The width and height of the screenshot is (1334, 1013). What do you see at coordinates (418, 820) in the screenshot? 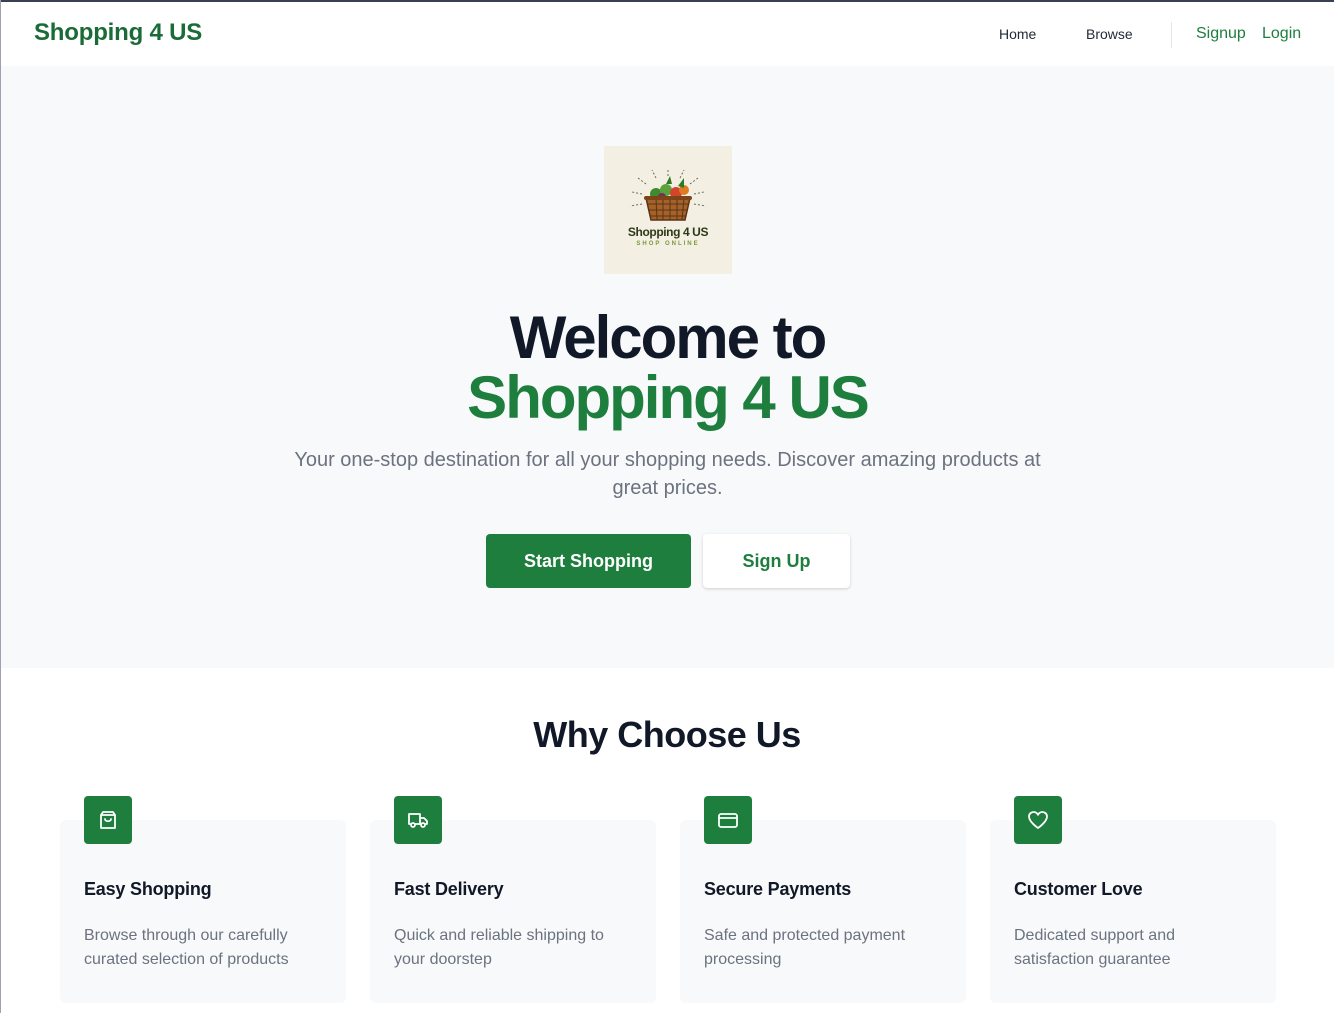
I see `truck-icon` at bounding box center [418, 820].